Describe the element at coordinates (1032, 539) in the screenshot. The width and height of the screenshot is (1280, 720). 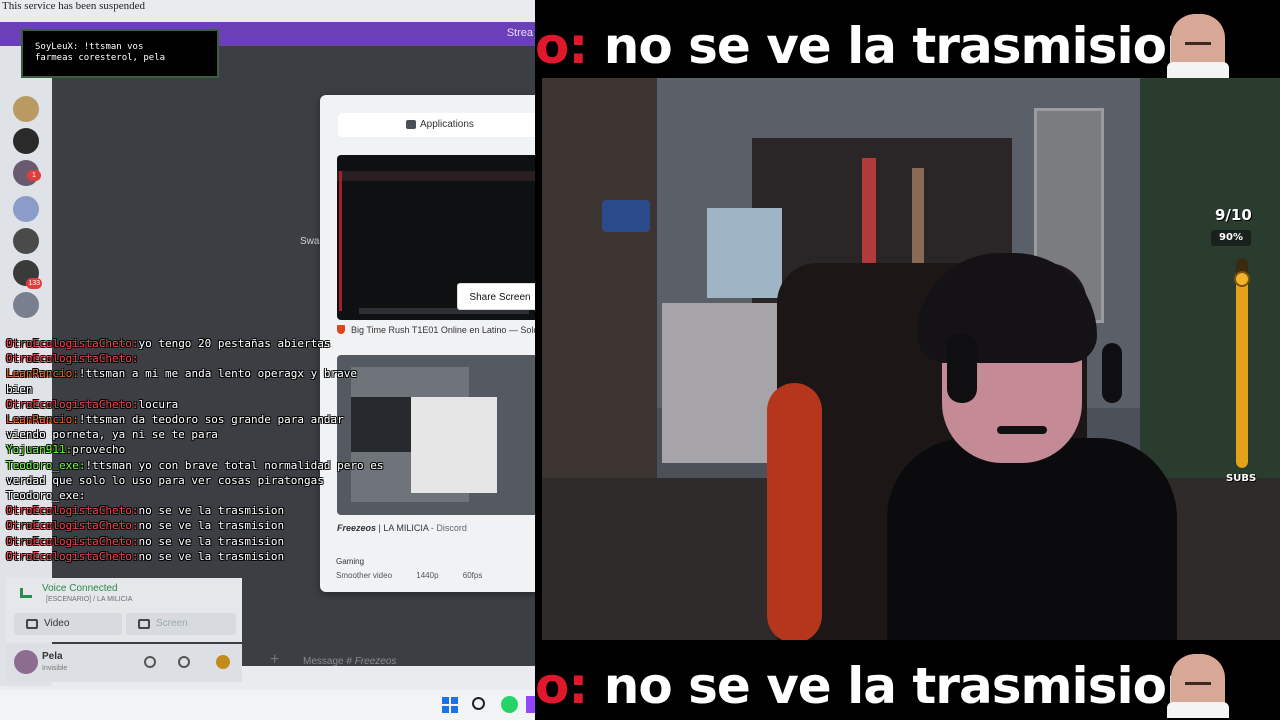
I see `streamer-body` at that location.